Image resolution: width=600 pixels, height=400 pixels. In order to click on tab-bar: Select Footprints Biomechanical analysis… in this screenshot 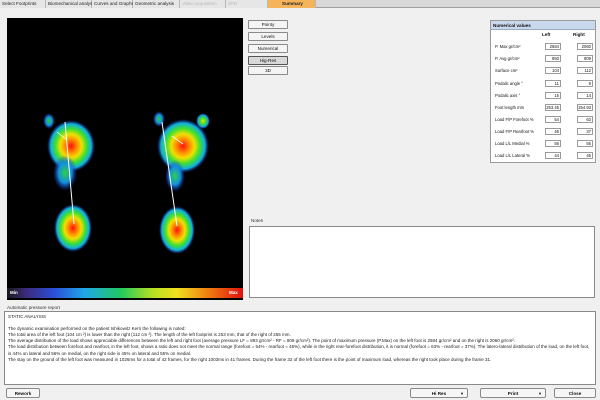, I will do `click(300, 4)`.